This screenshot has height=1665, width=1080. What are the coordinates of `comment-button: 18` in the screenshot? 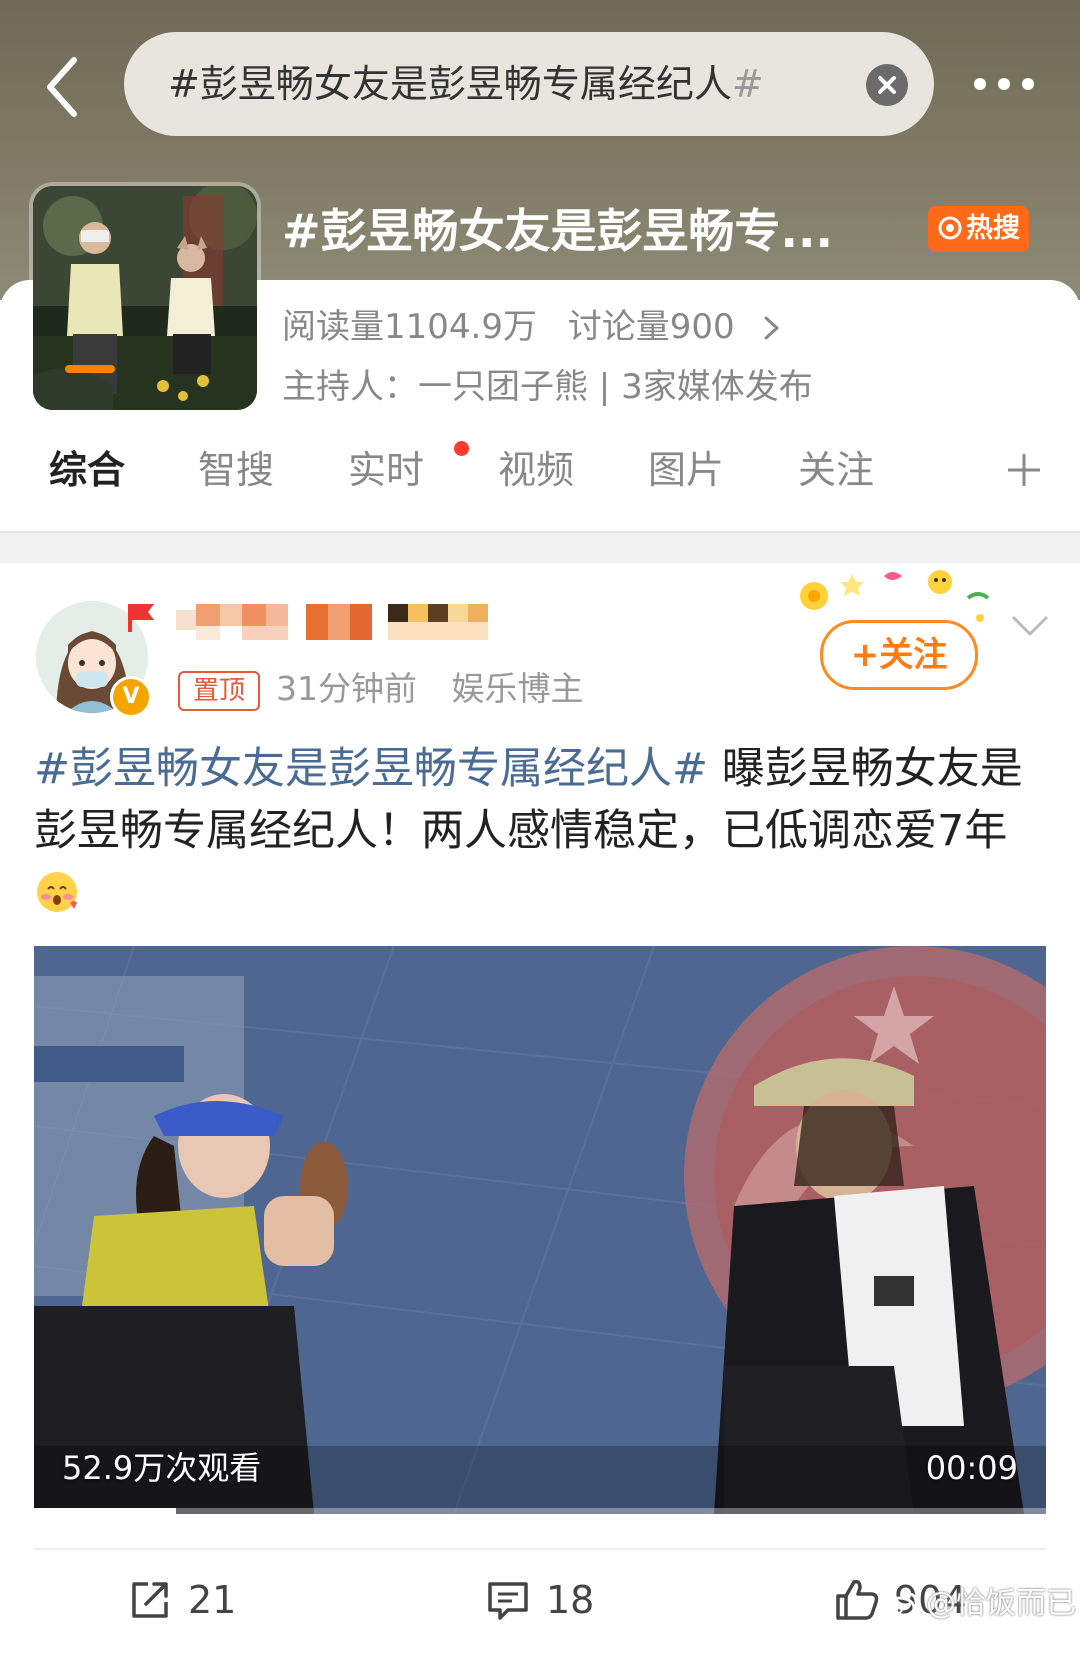 It's located at (546, 1600).